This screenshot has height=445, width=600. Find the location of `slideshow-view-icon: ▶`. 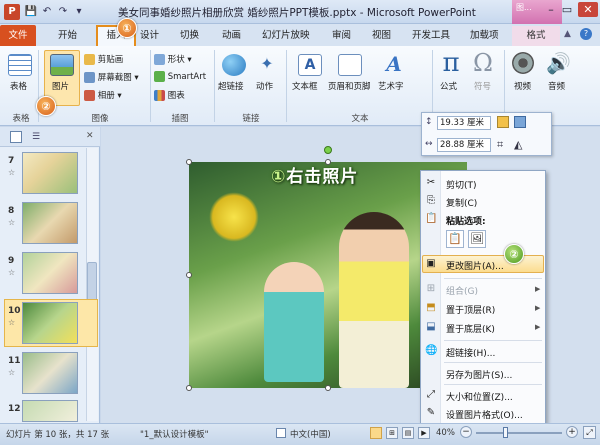

slideshow-view-icon: ▶ is located at coordinates (424, 433).